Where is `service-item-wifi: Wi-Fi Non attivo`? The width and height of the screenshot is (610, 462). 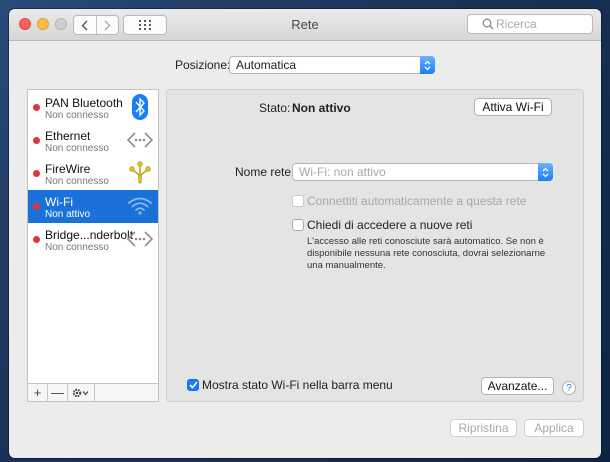 service-item-wifi: Wi-Fi Non attivo is located at coordinates (93, 206).